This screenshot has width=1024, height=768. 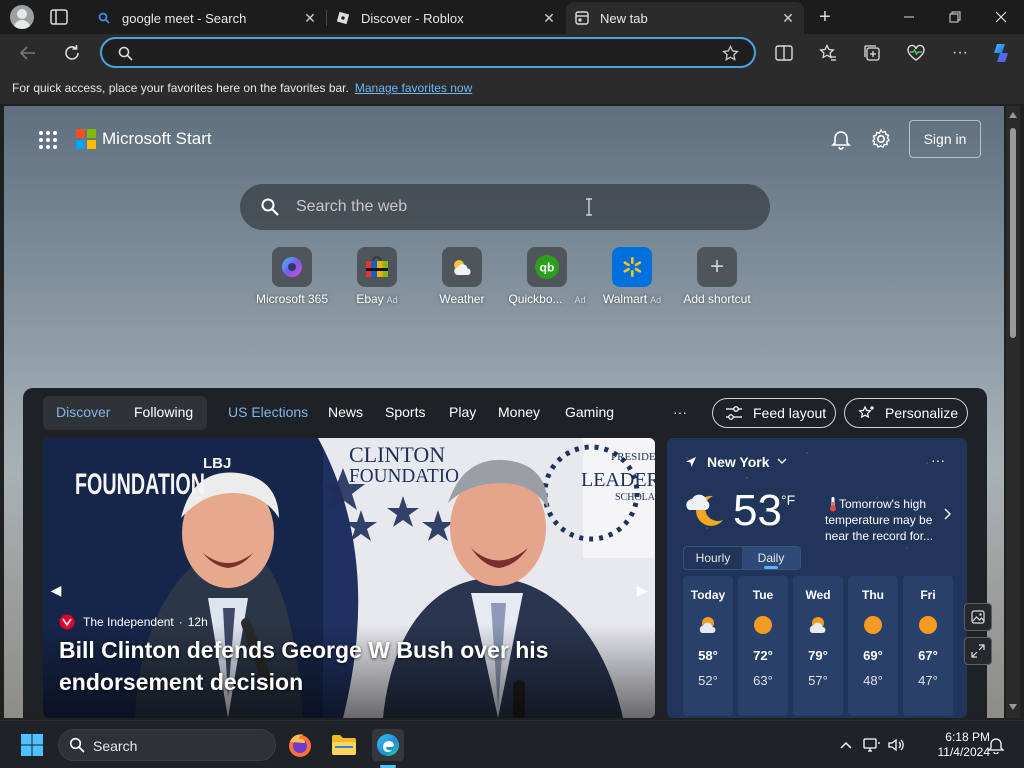 I want to click on shortcut-weather: Weather, so click(x=462, y=276).